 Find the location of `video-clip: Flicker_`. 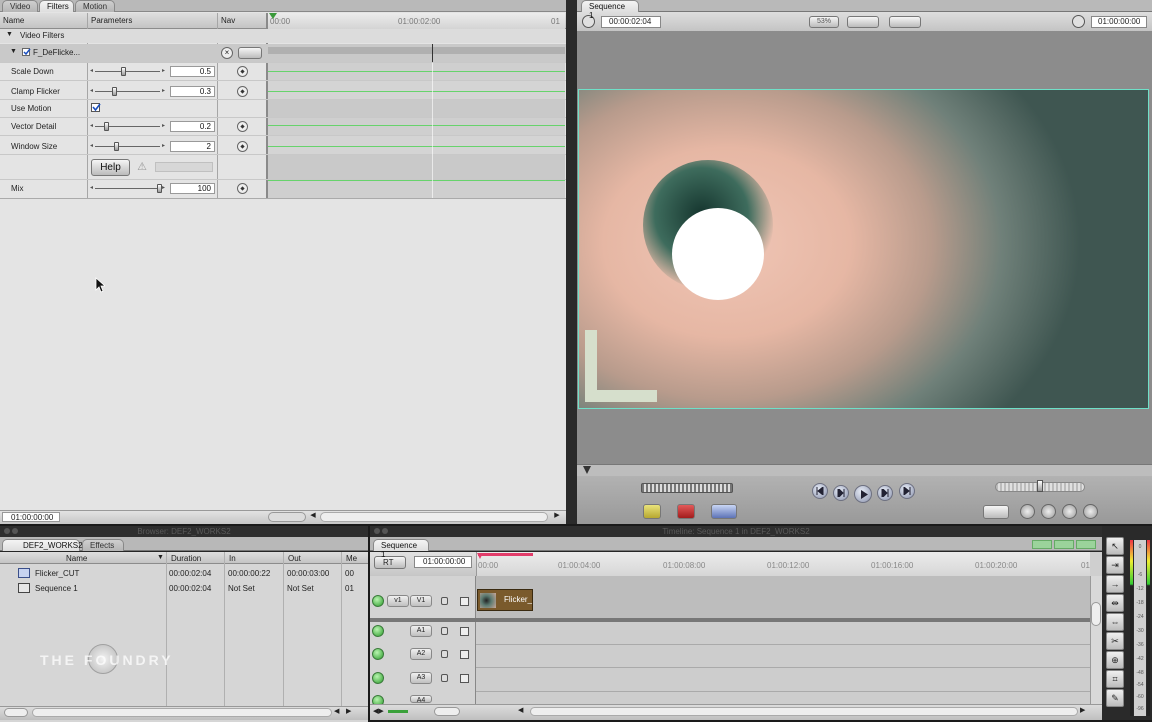

video-clip: Flicker_ is located at coordinates (505, 600).